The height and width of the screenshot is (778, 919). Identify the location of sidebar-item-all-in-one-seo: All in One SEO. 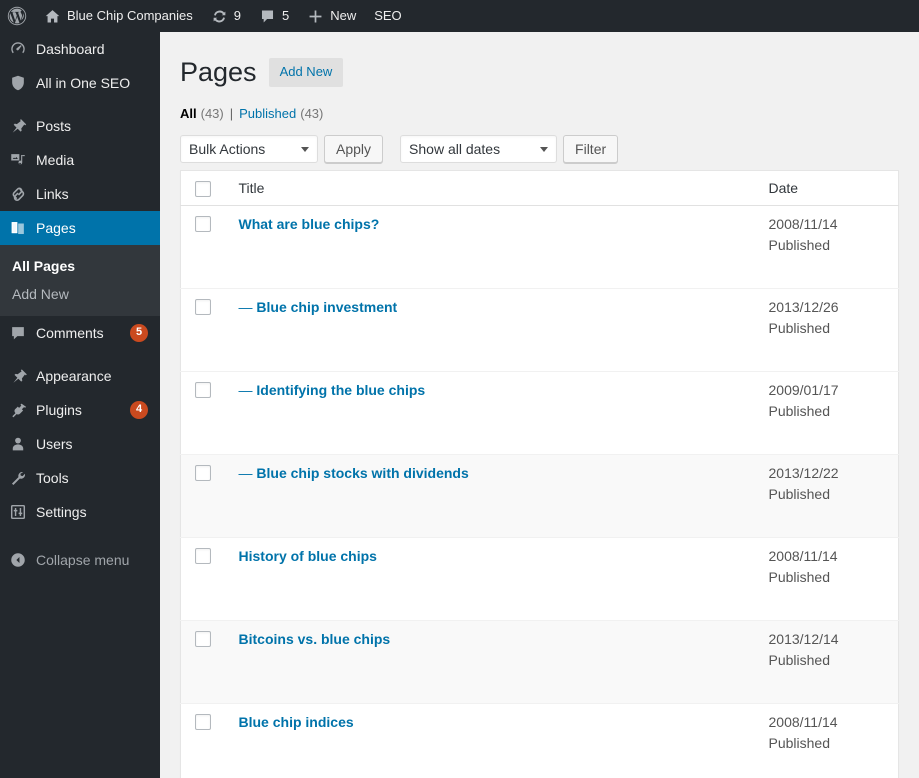
(80, 83).